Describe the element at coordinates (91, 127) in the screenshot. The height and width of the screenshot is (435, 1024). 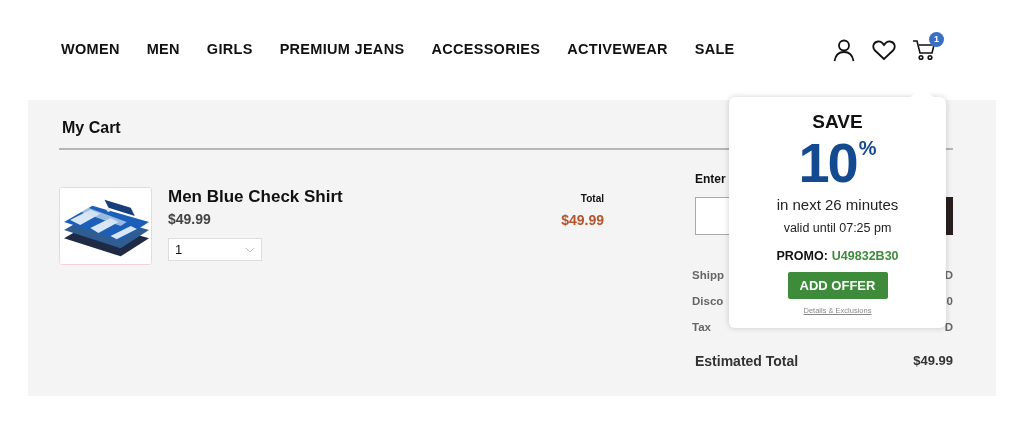
I see `cart-title: My Cart` at that location.